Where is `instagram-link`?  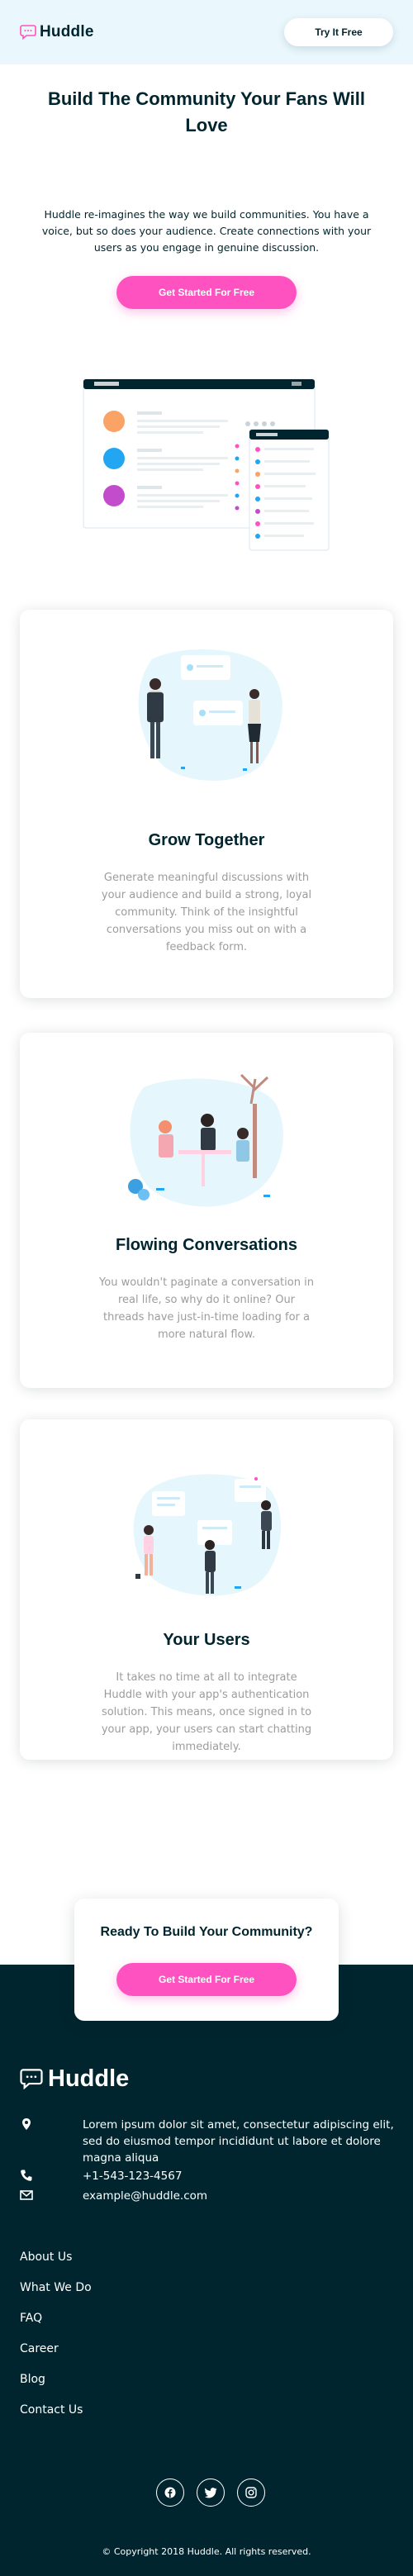 instagram-link is located at coordinates (251, 2493).